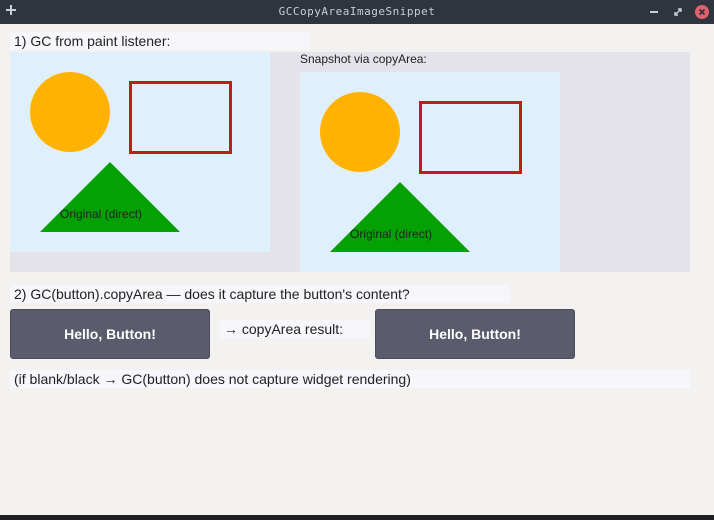  What do you see at coordinates (357, 517) in the screenshot?
I see `bottom-bar` at bounding box center [357, 517].